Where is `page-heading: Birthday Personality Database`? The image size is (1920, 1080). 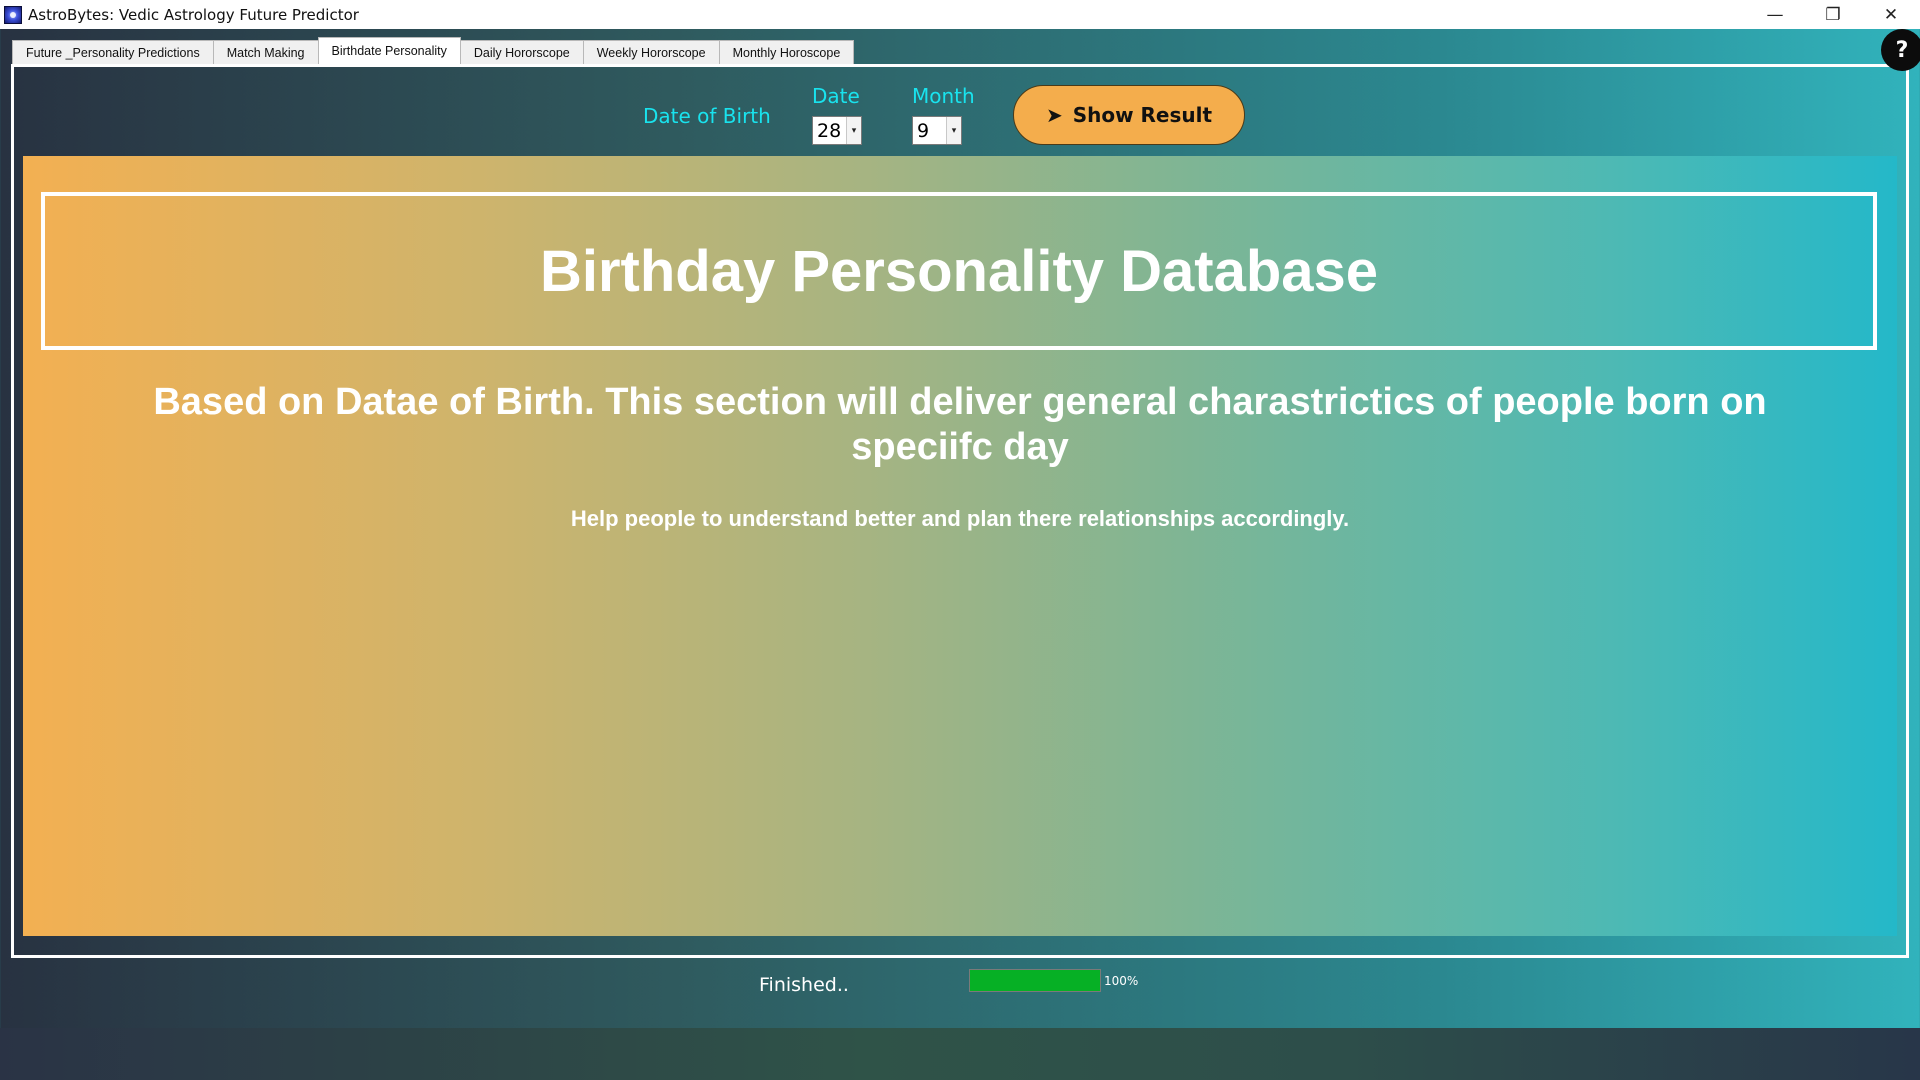
page-heading: Birthday Personality Database is located at coordinates (959, 271).